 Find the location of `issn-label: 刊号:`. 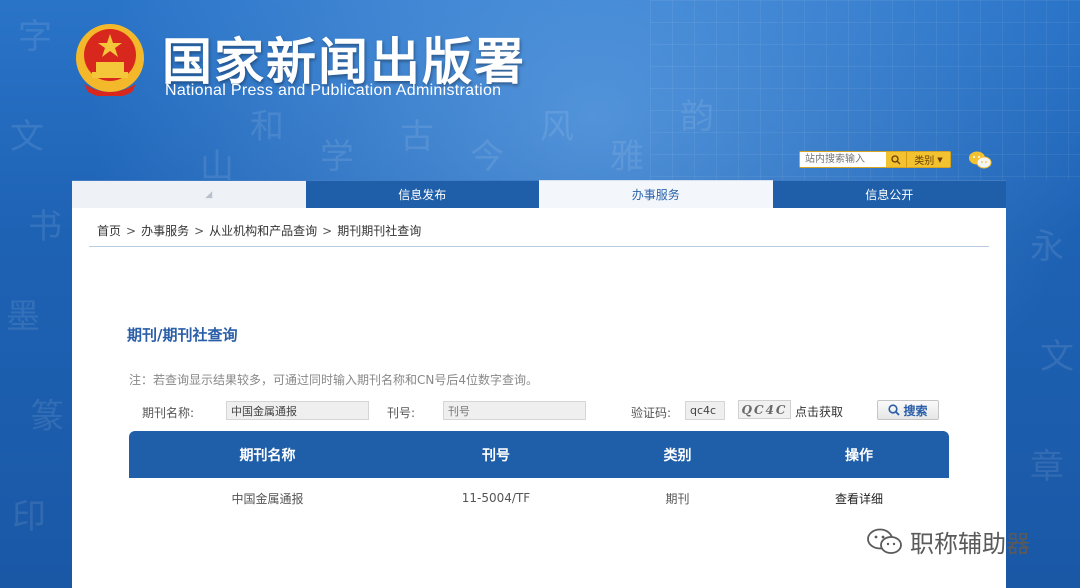

issn-label: 刊号: is located at coordinates (401, 413).